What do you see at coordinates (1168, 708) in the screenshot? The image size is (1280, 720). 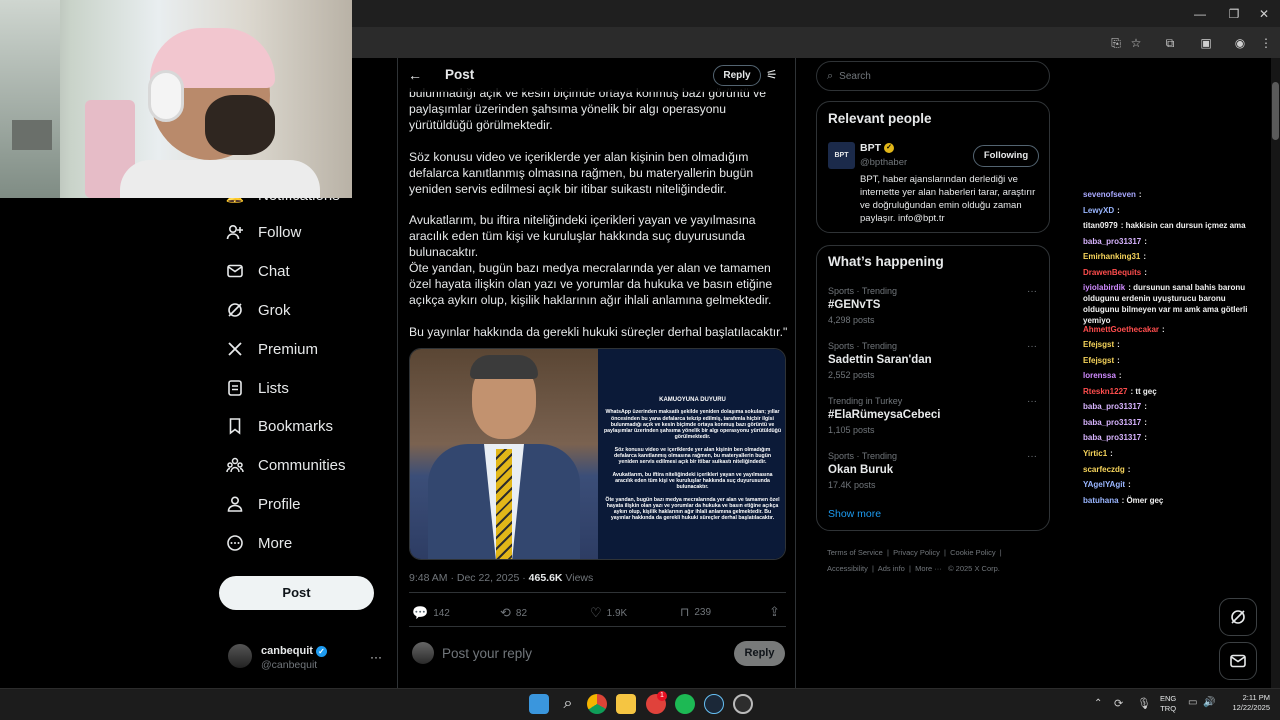 I see `region: TRQ` at bounding box center [1168, 708].